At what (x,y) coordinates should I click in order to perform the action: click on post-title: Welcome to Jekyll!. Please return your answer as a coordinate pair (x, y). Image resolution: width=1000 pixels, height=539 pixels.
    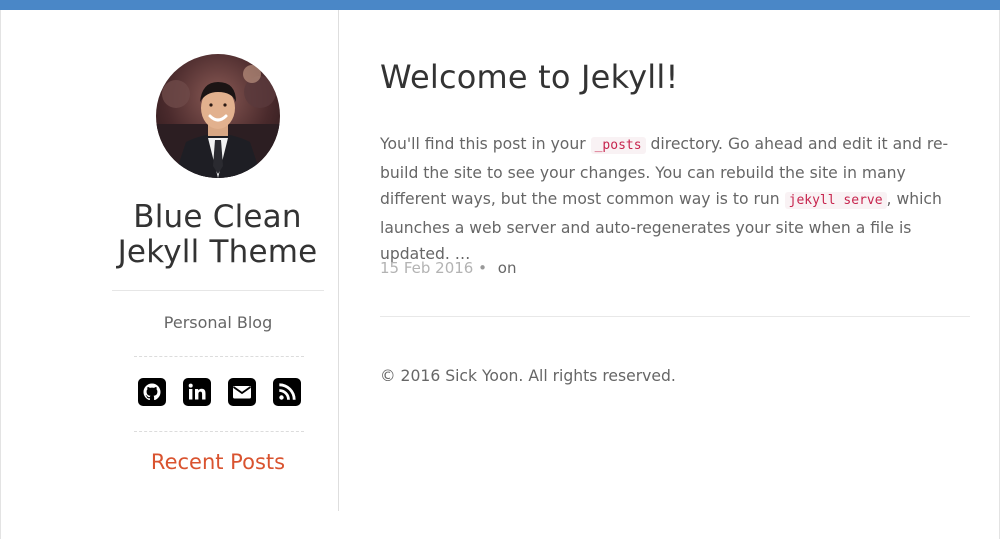
    Looking at the image, I should click on (529, 77).